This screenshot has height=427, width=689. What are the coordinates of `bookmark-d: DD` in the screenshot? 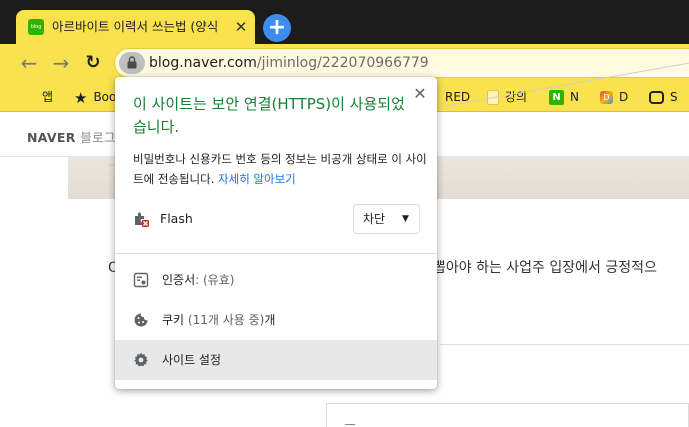 It's located at (614, 97).